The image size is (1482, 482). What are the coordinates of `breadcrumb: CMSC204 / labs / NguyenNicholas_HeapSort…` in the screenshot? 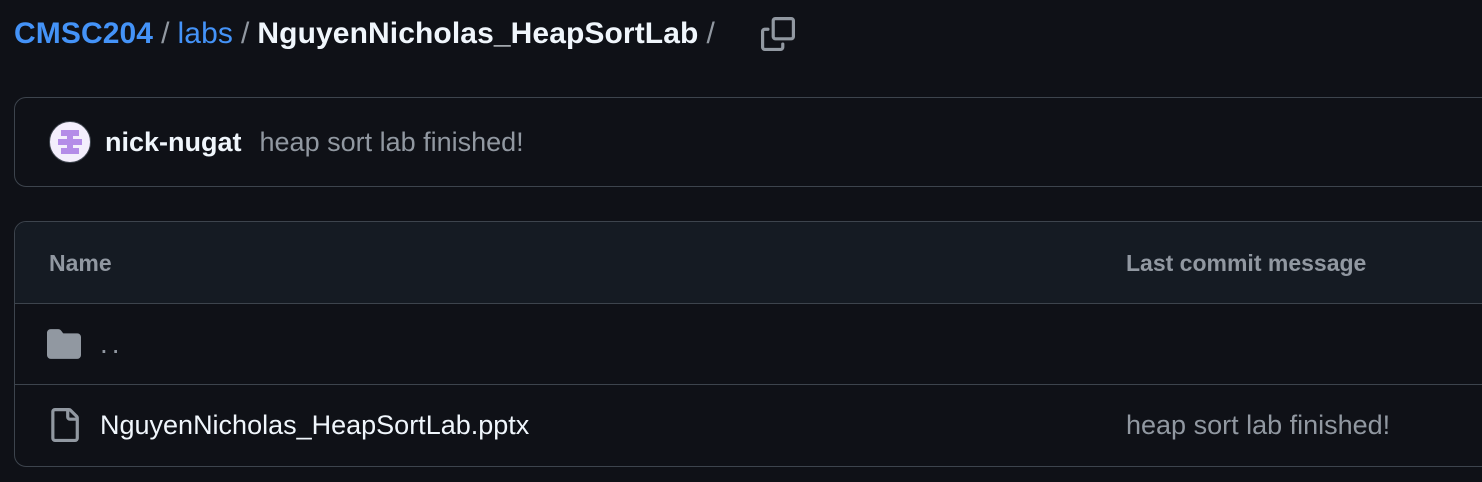 It's located at (405, 34).